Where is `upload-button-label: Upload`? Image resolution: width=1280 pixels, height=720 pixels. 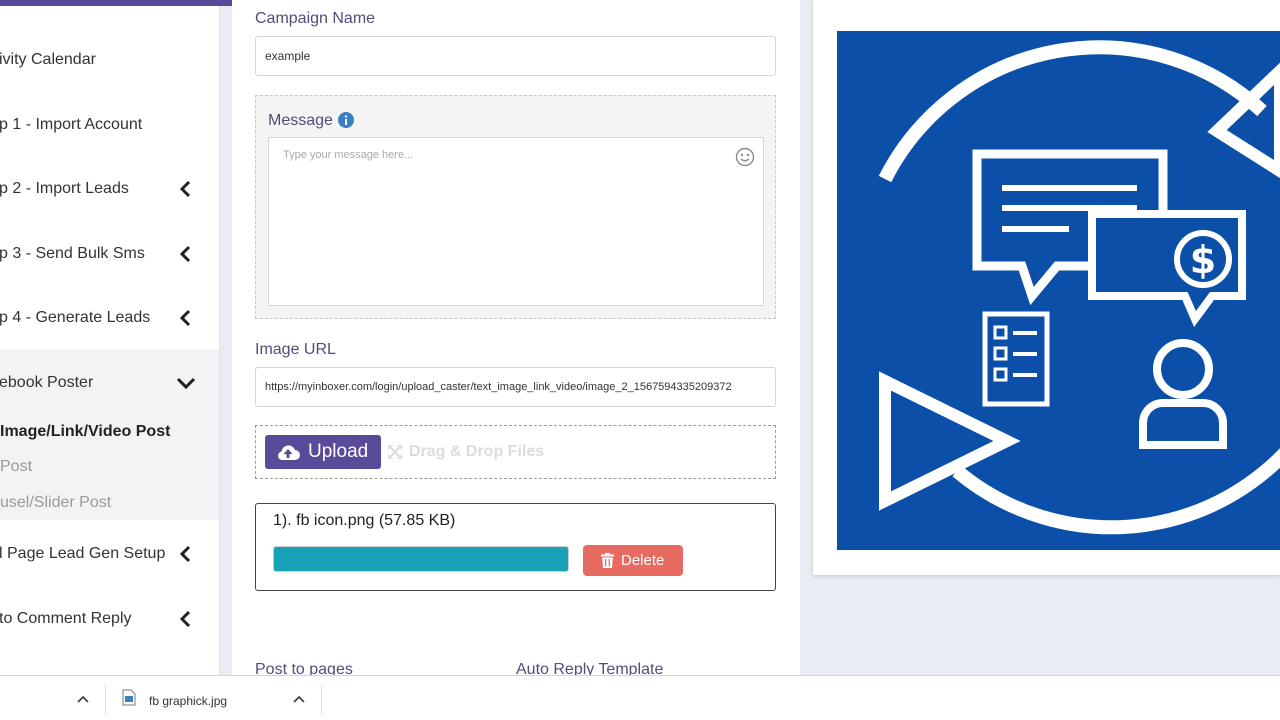 upload-button-label: Upload is located at coordinates (338, 451).